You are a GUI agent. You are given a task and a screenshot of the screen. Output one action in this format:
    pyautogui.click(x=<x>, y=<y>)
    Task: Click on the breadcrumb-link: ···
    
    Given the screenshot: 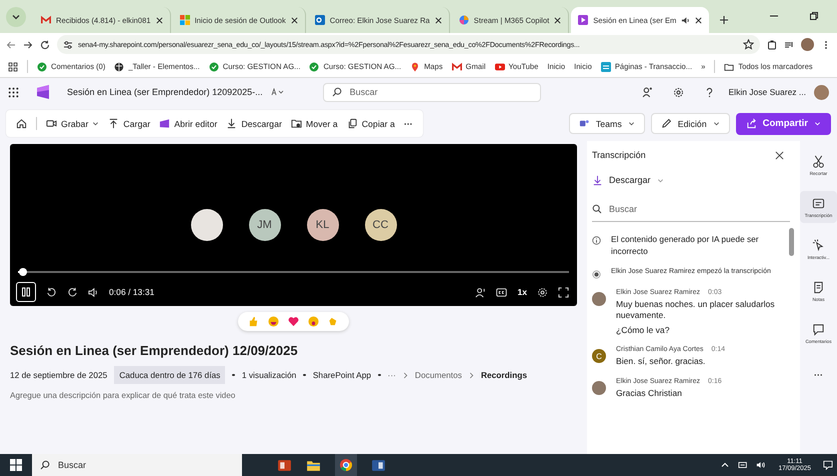 What is the action you would take?
    pyautogui.click(x=392, y=375)
    